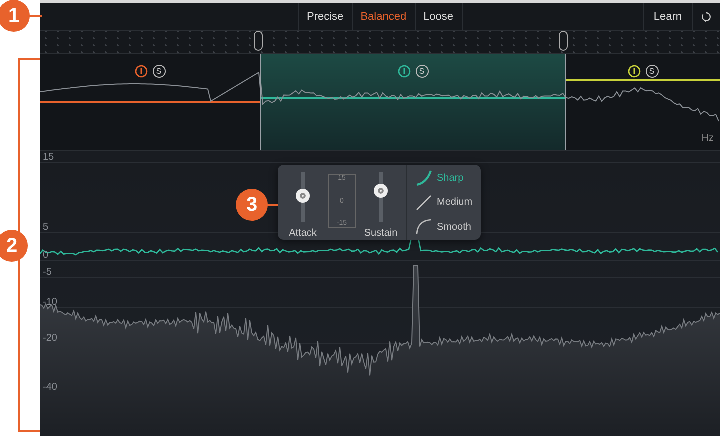 The width and height of the screenshot is (720, 436). I want to click on callout-badge: 1, so click(15, 16).